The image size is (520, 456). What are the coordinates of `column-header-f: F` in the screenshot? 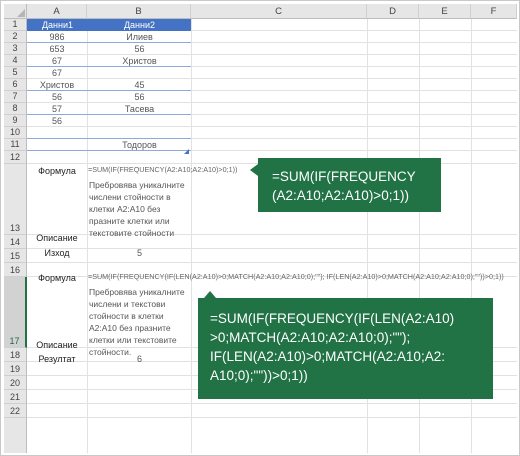 It's located at (494, 11).